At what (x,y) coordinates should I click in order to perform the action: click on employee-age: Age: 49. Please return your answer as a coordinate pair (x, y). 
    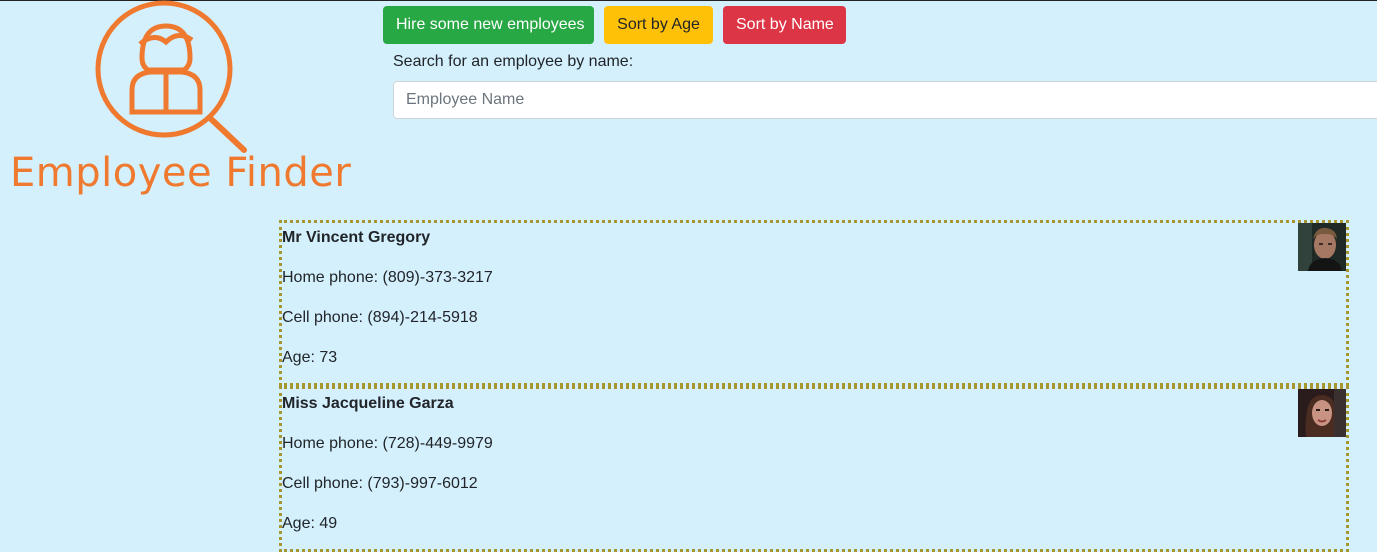
    Looking at the image, I should click on (310, 523).